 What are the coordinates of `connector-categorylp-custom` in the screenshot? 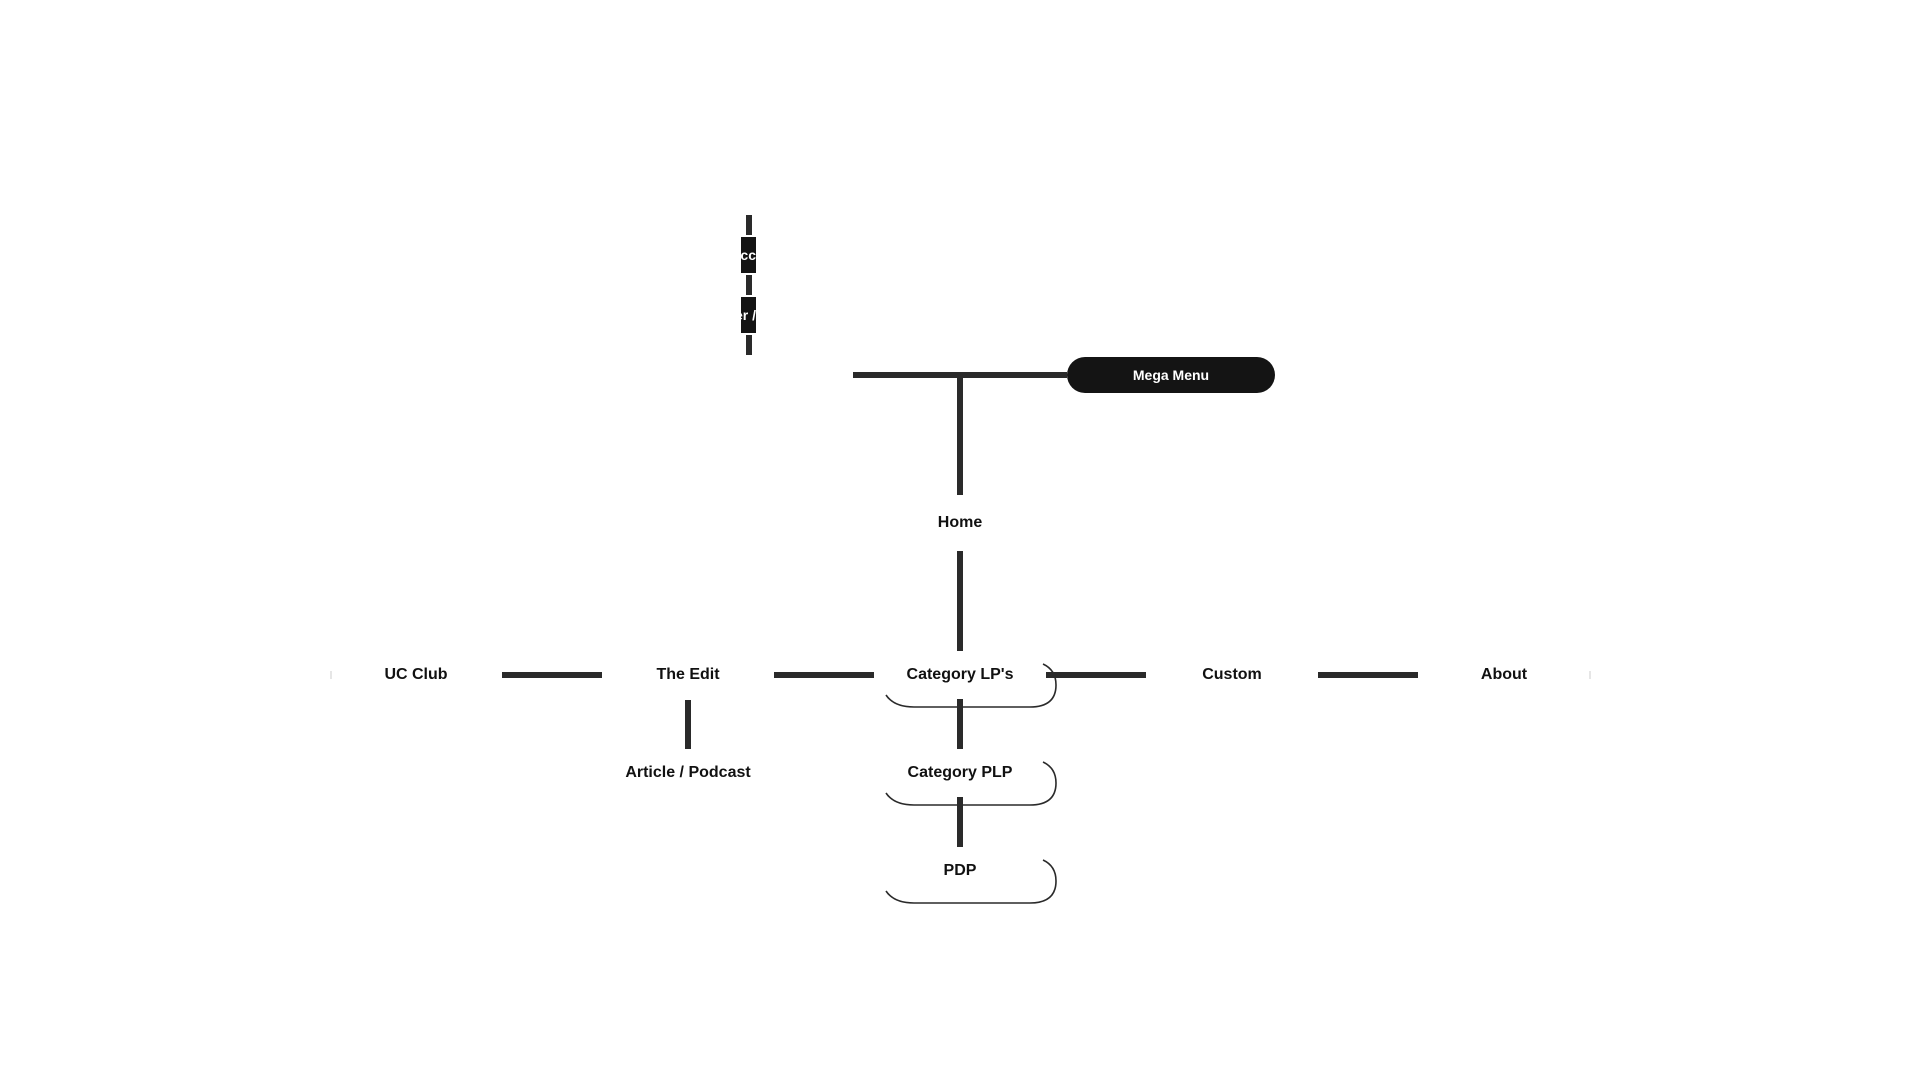 It's located at (1096, 675).